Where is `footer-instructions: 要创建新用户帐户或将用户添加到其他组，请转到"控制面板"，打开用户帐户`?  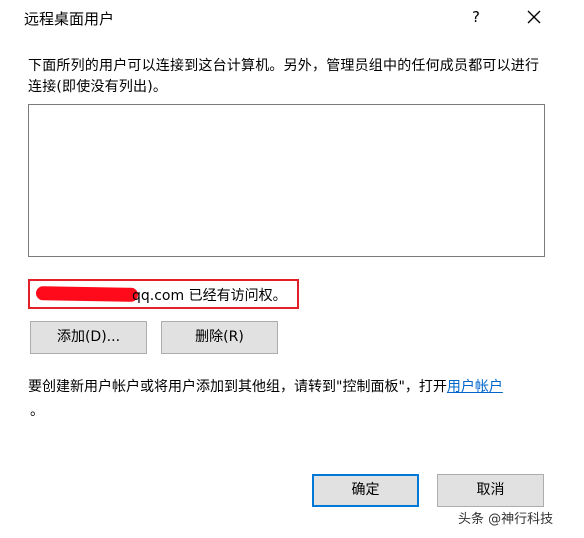 footer-instructions: 要创建新用户帐户或将用户添加到其他组，请转到"控制面板"，打开用户帐户 is located at coordinates (290, 387).